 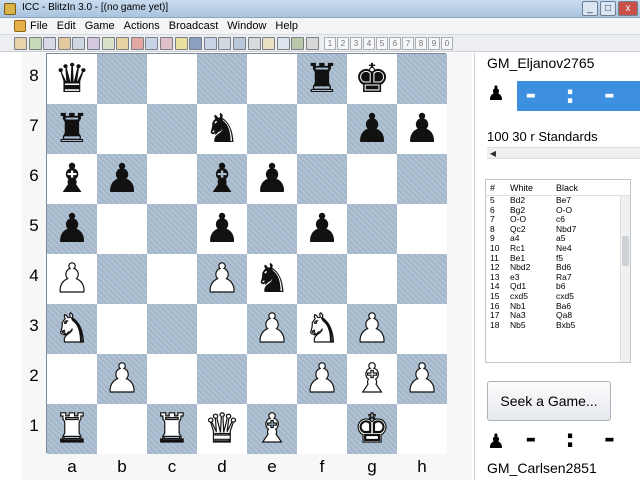 I want to click on board-number-button: 3, so click(x=356, y=43).